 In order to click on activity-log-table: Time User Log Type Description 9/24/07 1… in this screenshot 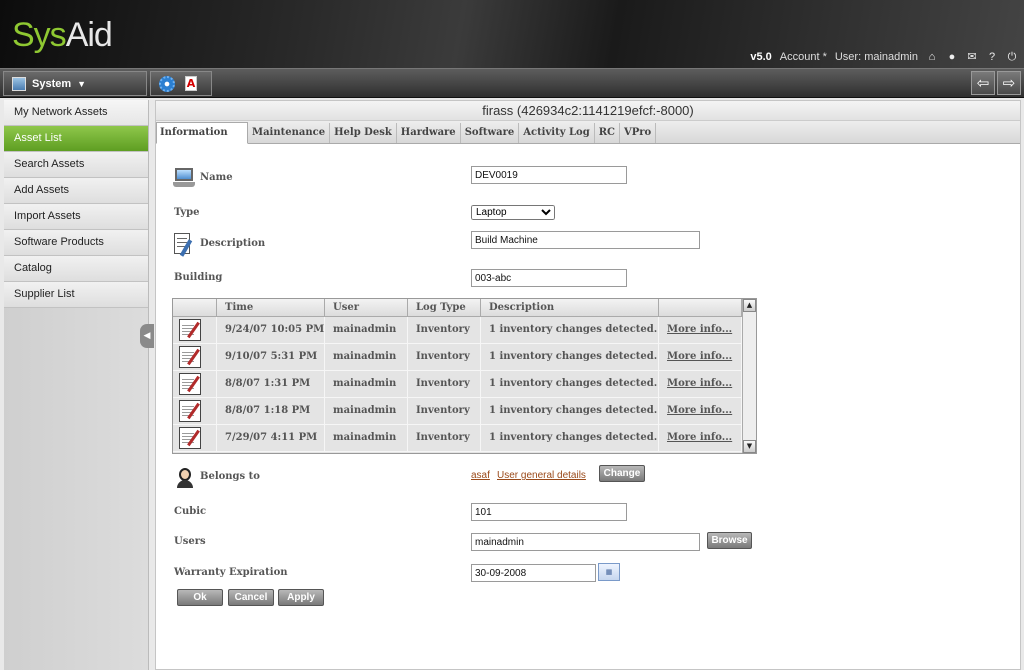, I will do `click(464, 376)`.